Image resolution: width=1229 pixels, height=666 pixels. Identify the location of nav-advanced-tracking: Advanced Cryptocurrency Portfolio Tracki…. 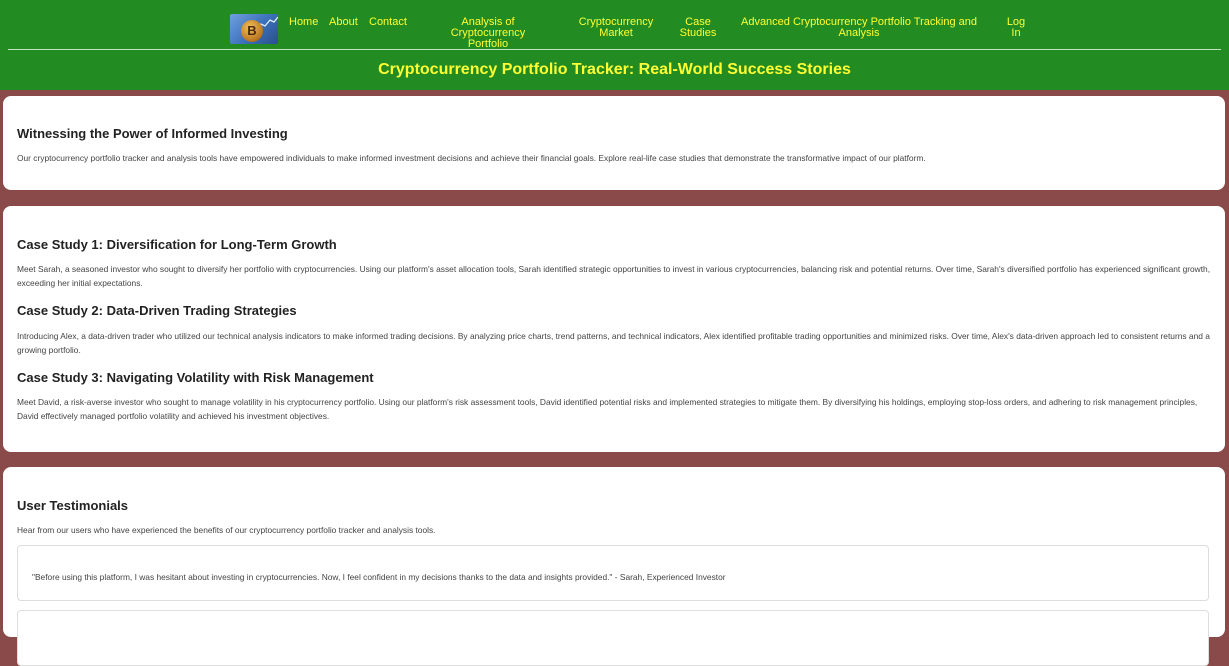
(859, 28).